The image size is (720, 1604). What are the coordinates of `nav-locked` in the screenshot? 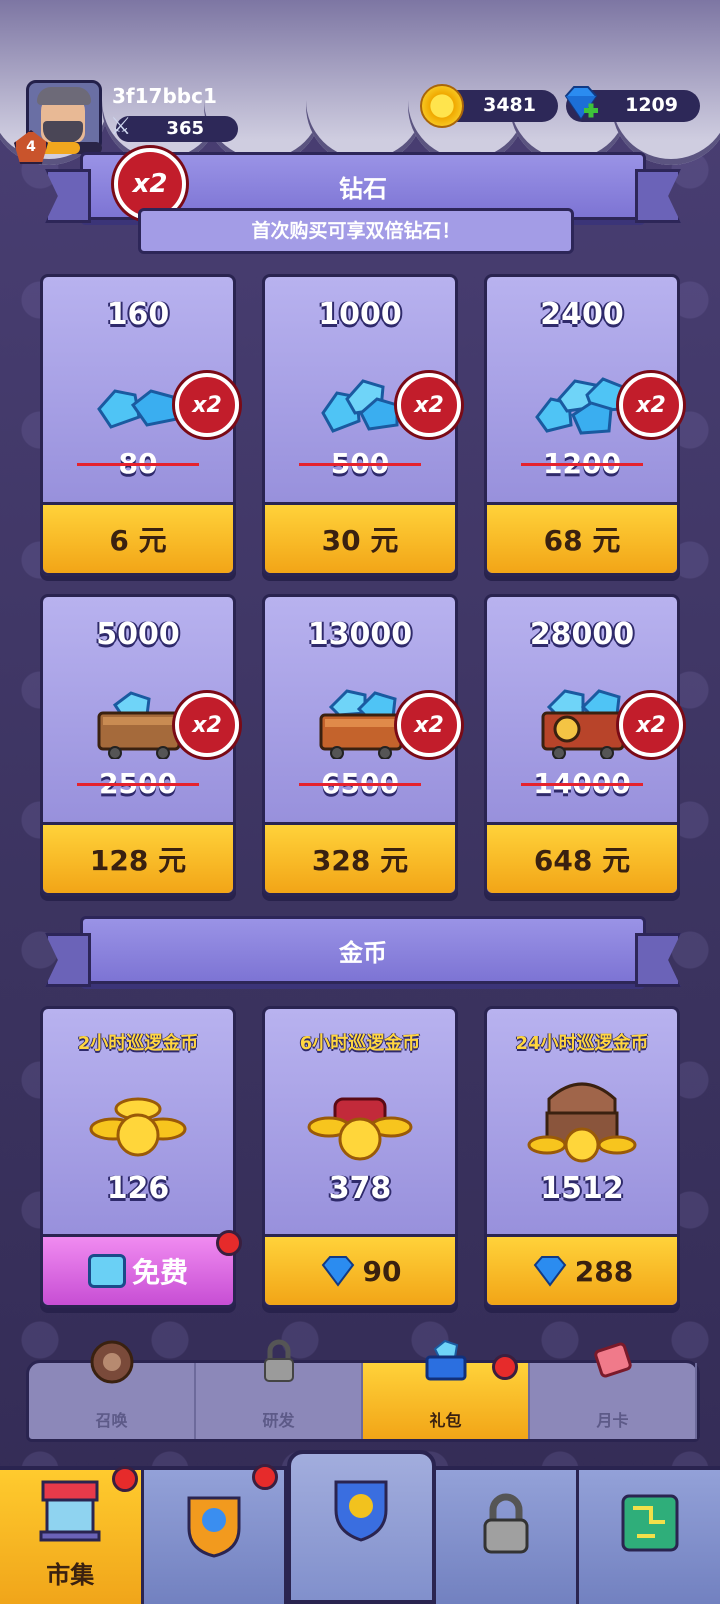 It's located at (507, 1537).